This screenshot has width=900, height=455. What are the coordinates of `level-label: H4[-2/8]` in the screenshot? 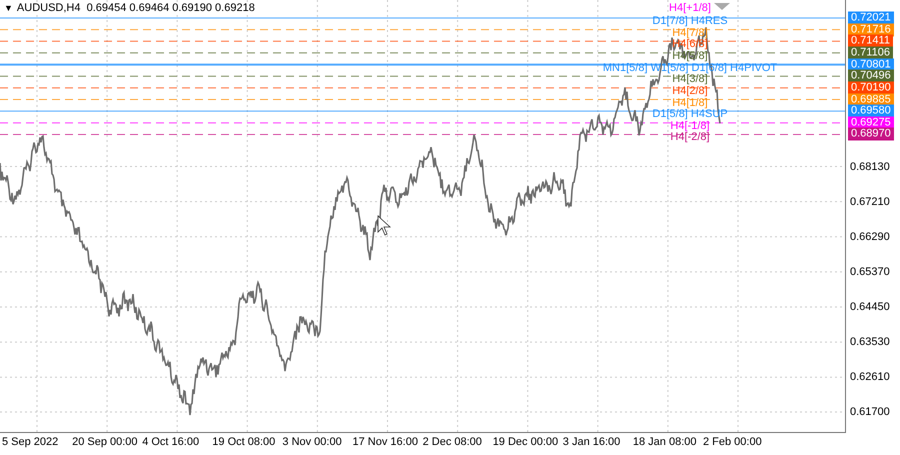 It's located at (690, 137).